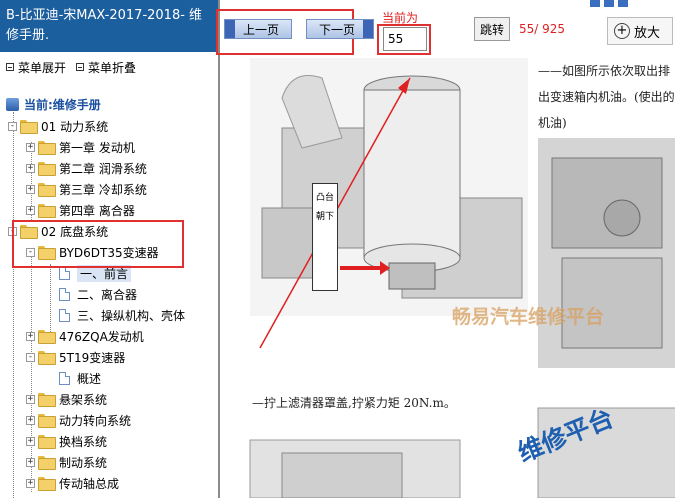  I want to click on next-page-button: 下一页, so click(340, 29).